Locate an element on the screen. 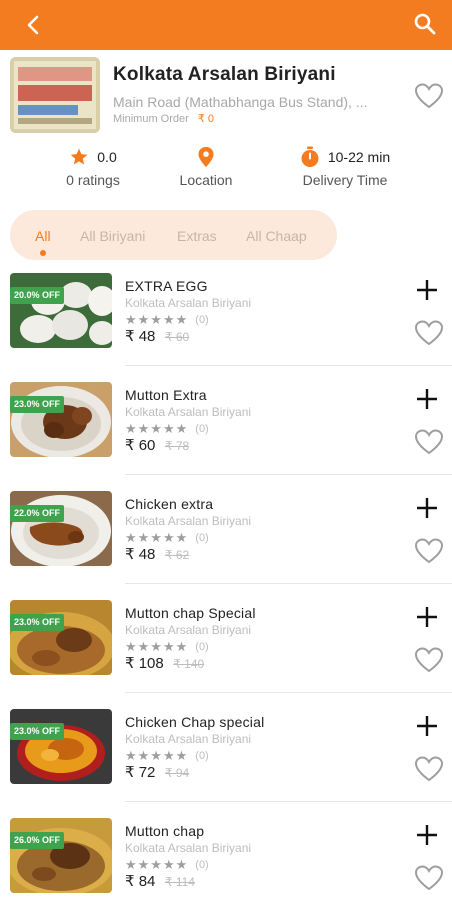 This screenshot has height=900, width=452. item-price: ₹ 108 ₹ 140 is located at coordinates (164, 663).